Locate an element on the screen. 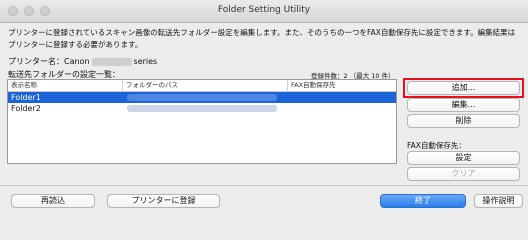  title-bar: Folder Setting Utility is located at coordinates (264, 11).